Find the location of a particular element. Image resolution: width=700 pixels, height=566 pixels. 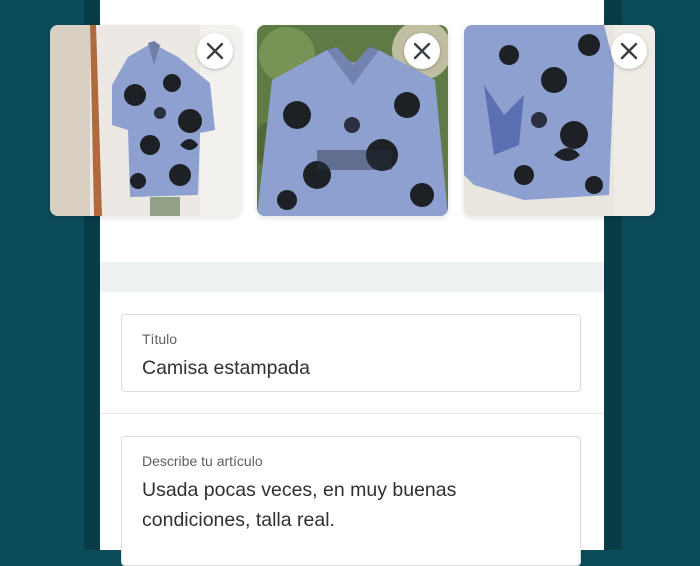

description-field-label: Describe tu artículo is located at coordinates (202, 461).